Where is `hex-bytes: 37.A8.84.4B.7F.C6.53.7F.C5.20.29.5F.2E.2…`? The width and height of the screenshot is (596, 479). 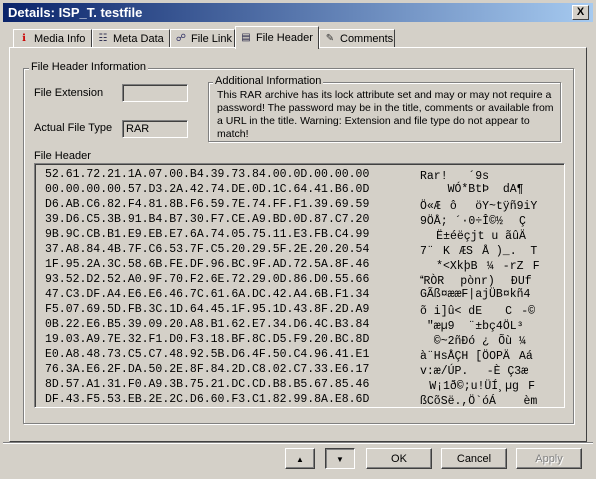
hex-bytes: 37.A8.84.4B.7F.C6.53.7F.C5.20.29.5F.2E.2… is located at coordinates (207, 249).